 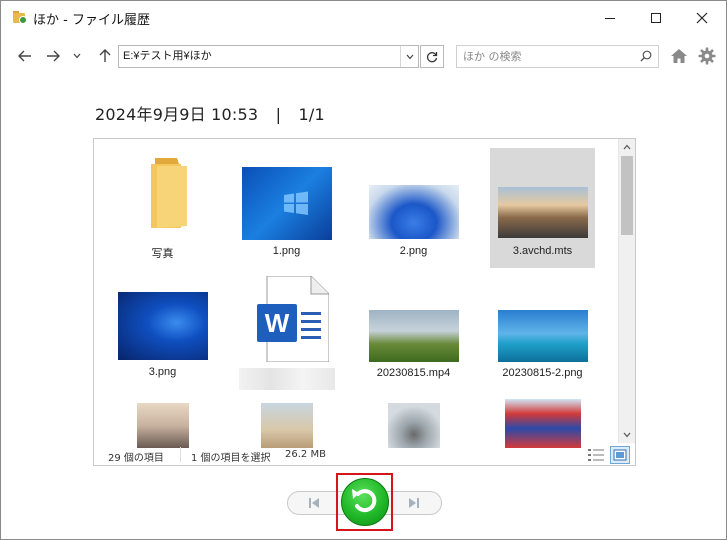 What do you see at coordinates (292, 319) in the screenshot?
I see `word-document-icon: W` at bounding box center [292, 319].